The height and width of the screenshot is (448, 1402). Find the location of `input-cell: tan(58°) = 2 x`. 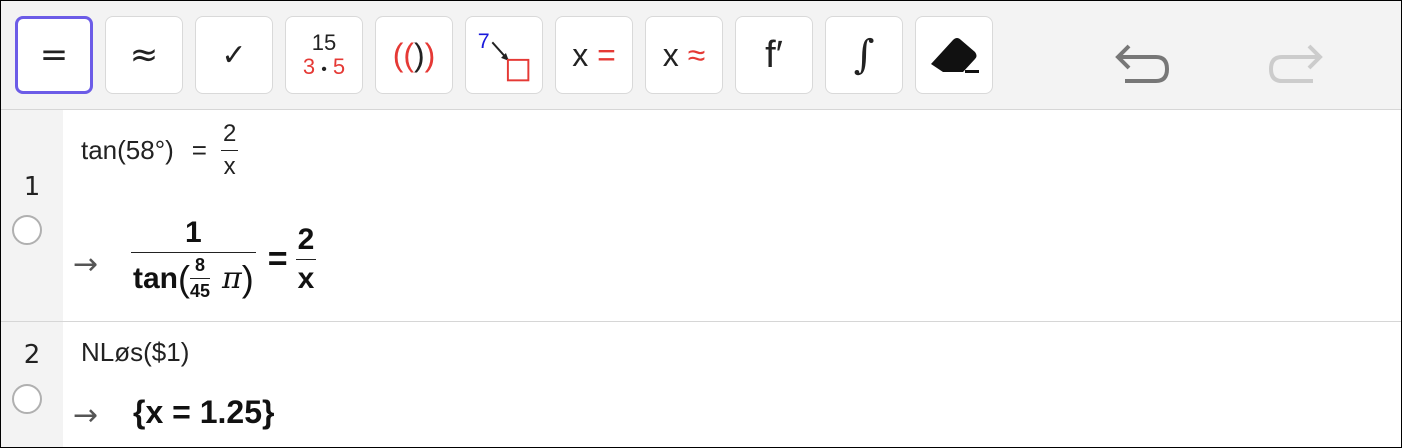

input-cell: tan(58°) = 2 x is located at coordinates (160, 150).